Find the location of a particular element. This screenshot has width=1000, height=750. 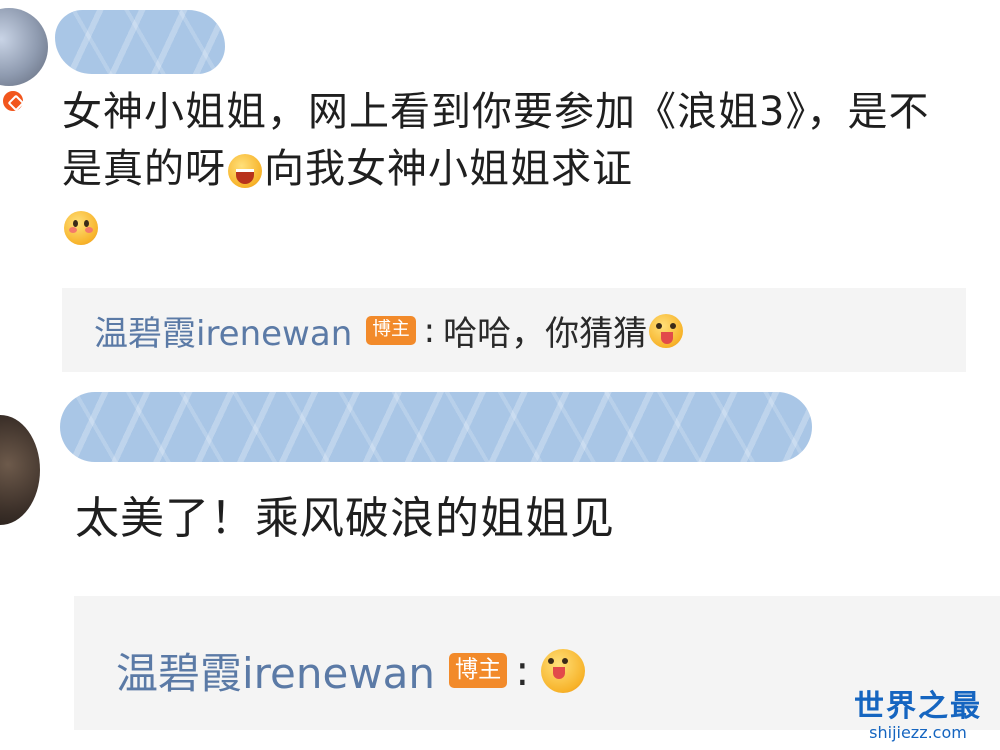

reply-line: 温碧霞irenewan 博主 : is located at coordinates (351, 670).